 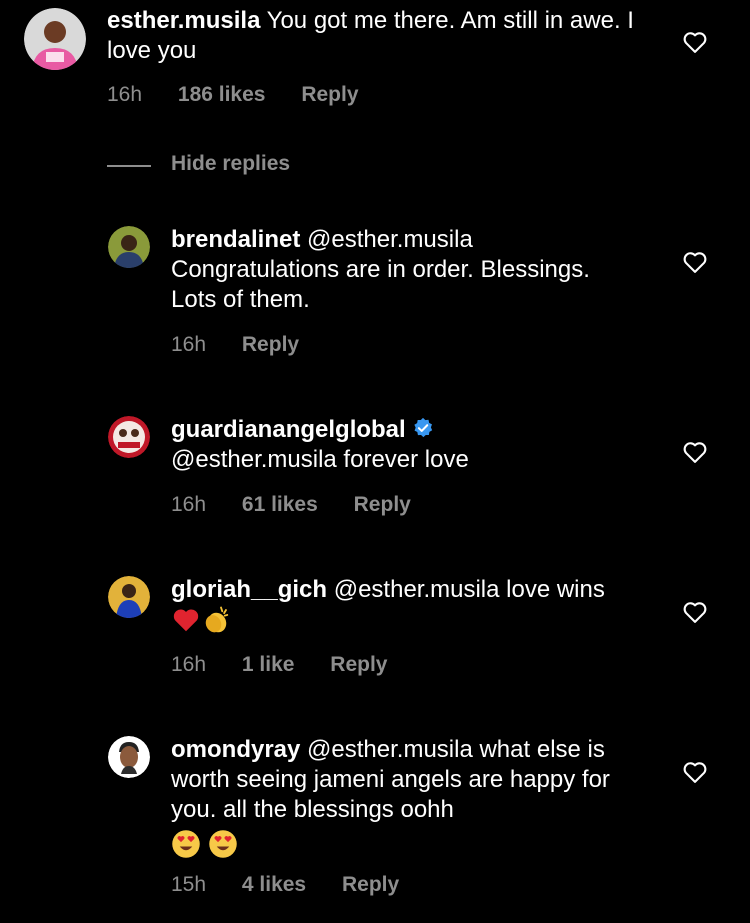 I want to click on comment-meta: 16h 186 likes Reply, so click(x=248, y=95).